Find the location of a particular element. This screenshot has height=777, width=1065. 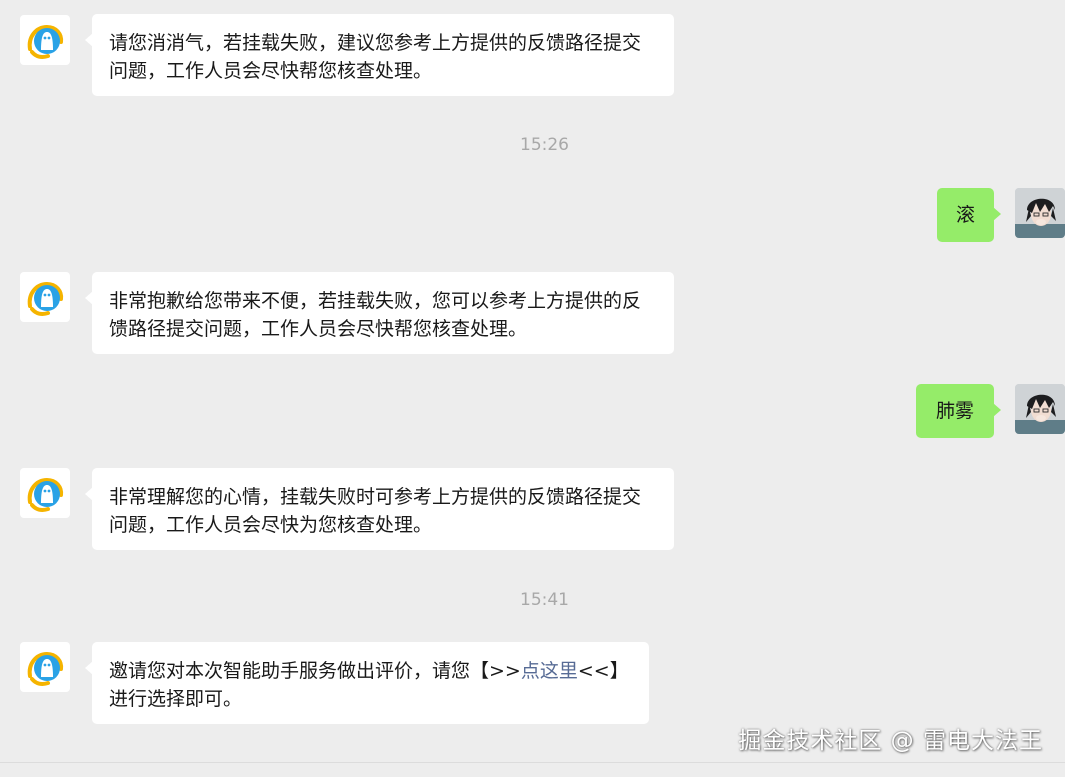

divider is located at coordinates (532, 762).